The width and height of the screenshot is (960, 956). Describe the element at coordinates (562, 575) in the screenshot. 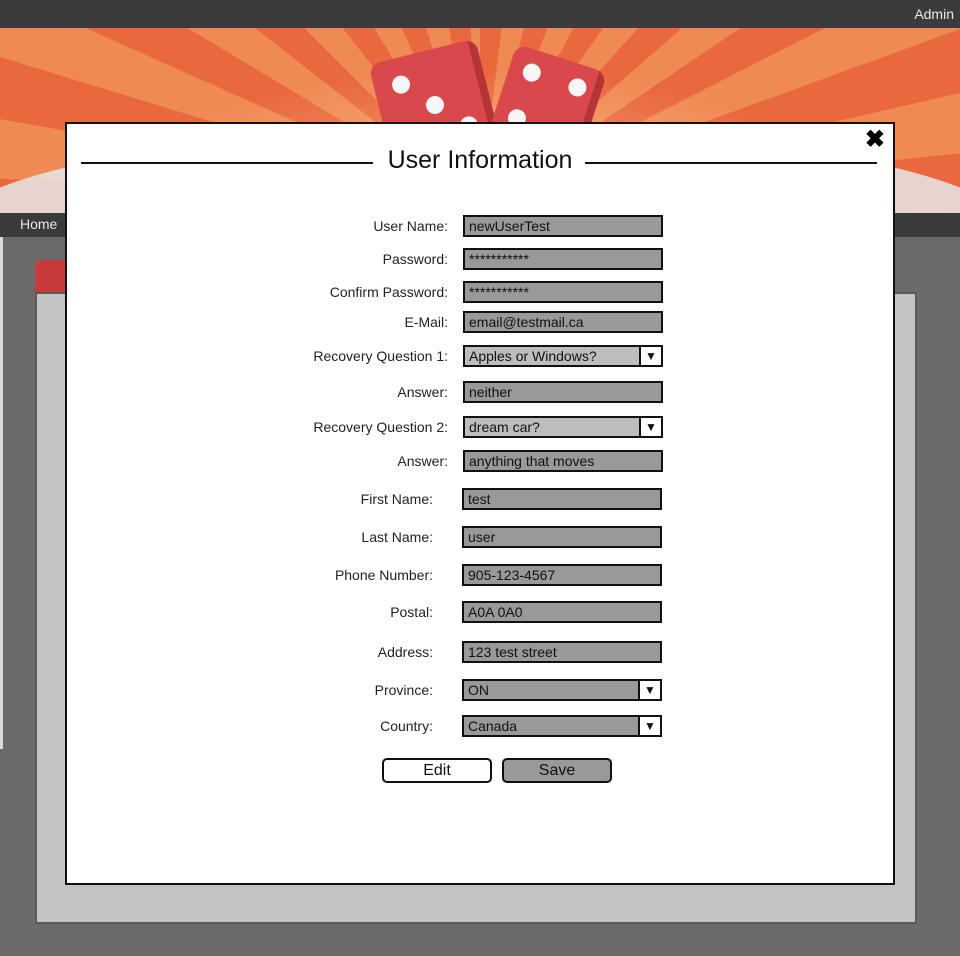

I see `phone-number-field: 905-123-4567` at that location.